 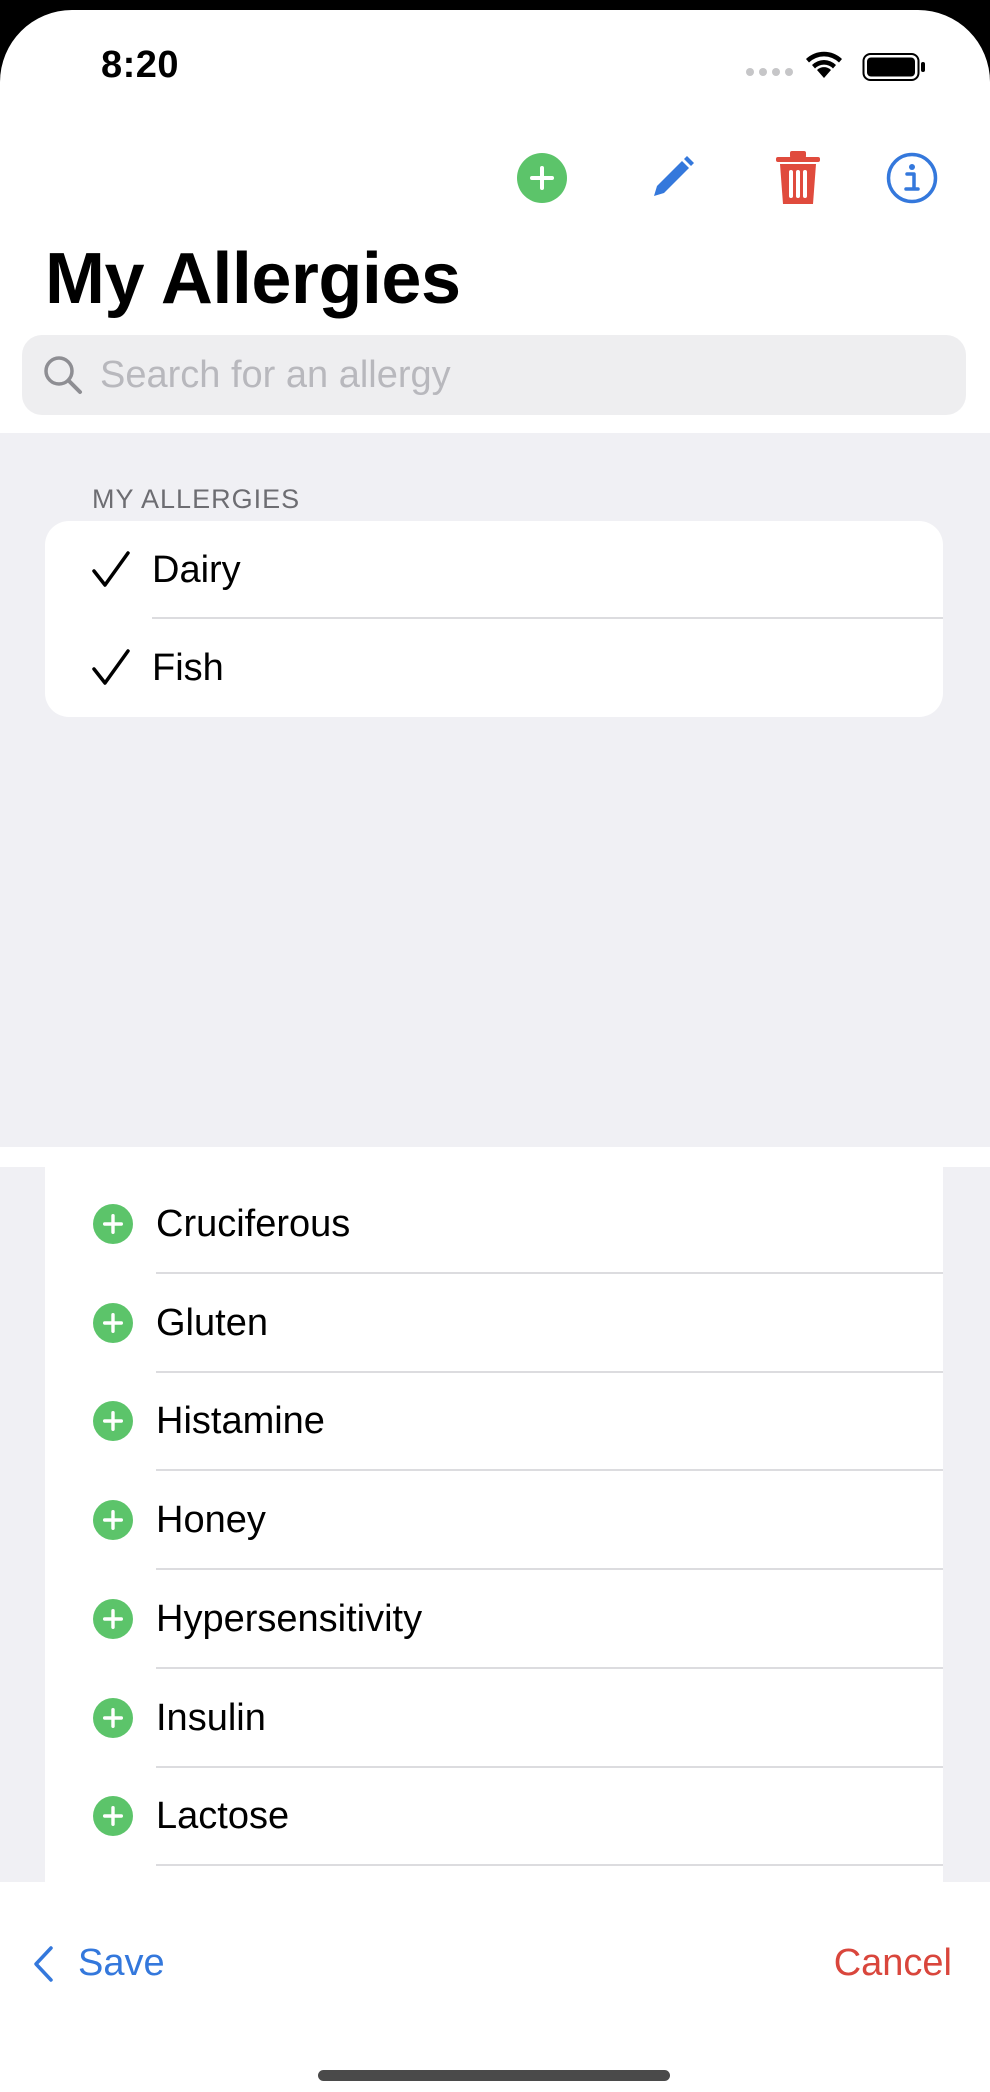 What do you see at coordinates (211, 1520) in the screenshot?
I see `allergy-label: Honey` at bounding box center [211, 1520].